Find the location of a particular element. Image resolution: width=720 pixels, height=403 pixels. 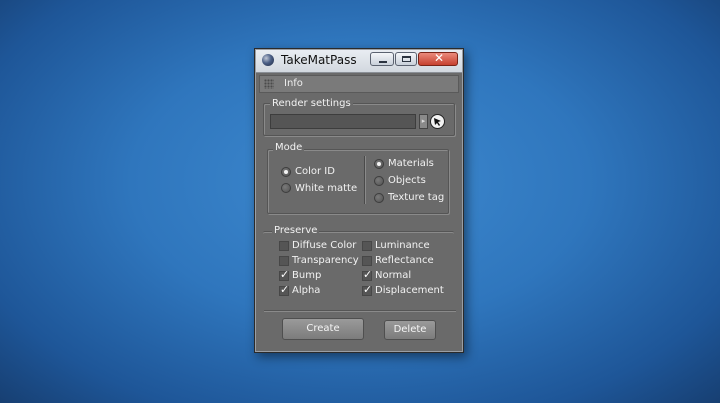

checkbox-label-alpha: Alpha is located at coordinates (306, 290).